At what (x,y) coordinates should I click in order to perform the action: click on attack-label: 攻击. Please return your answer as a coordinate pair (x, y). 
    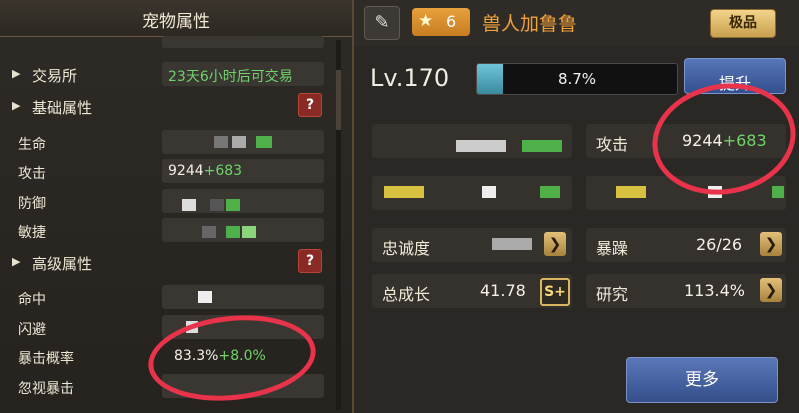
    Looking at the image, I should click on (32, 174).